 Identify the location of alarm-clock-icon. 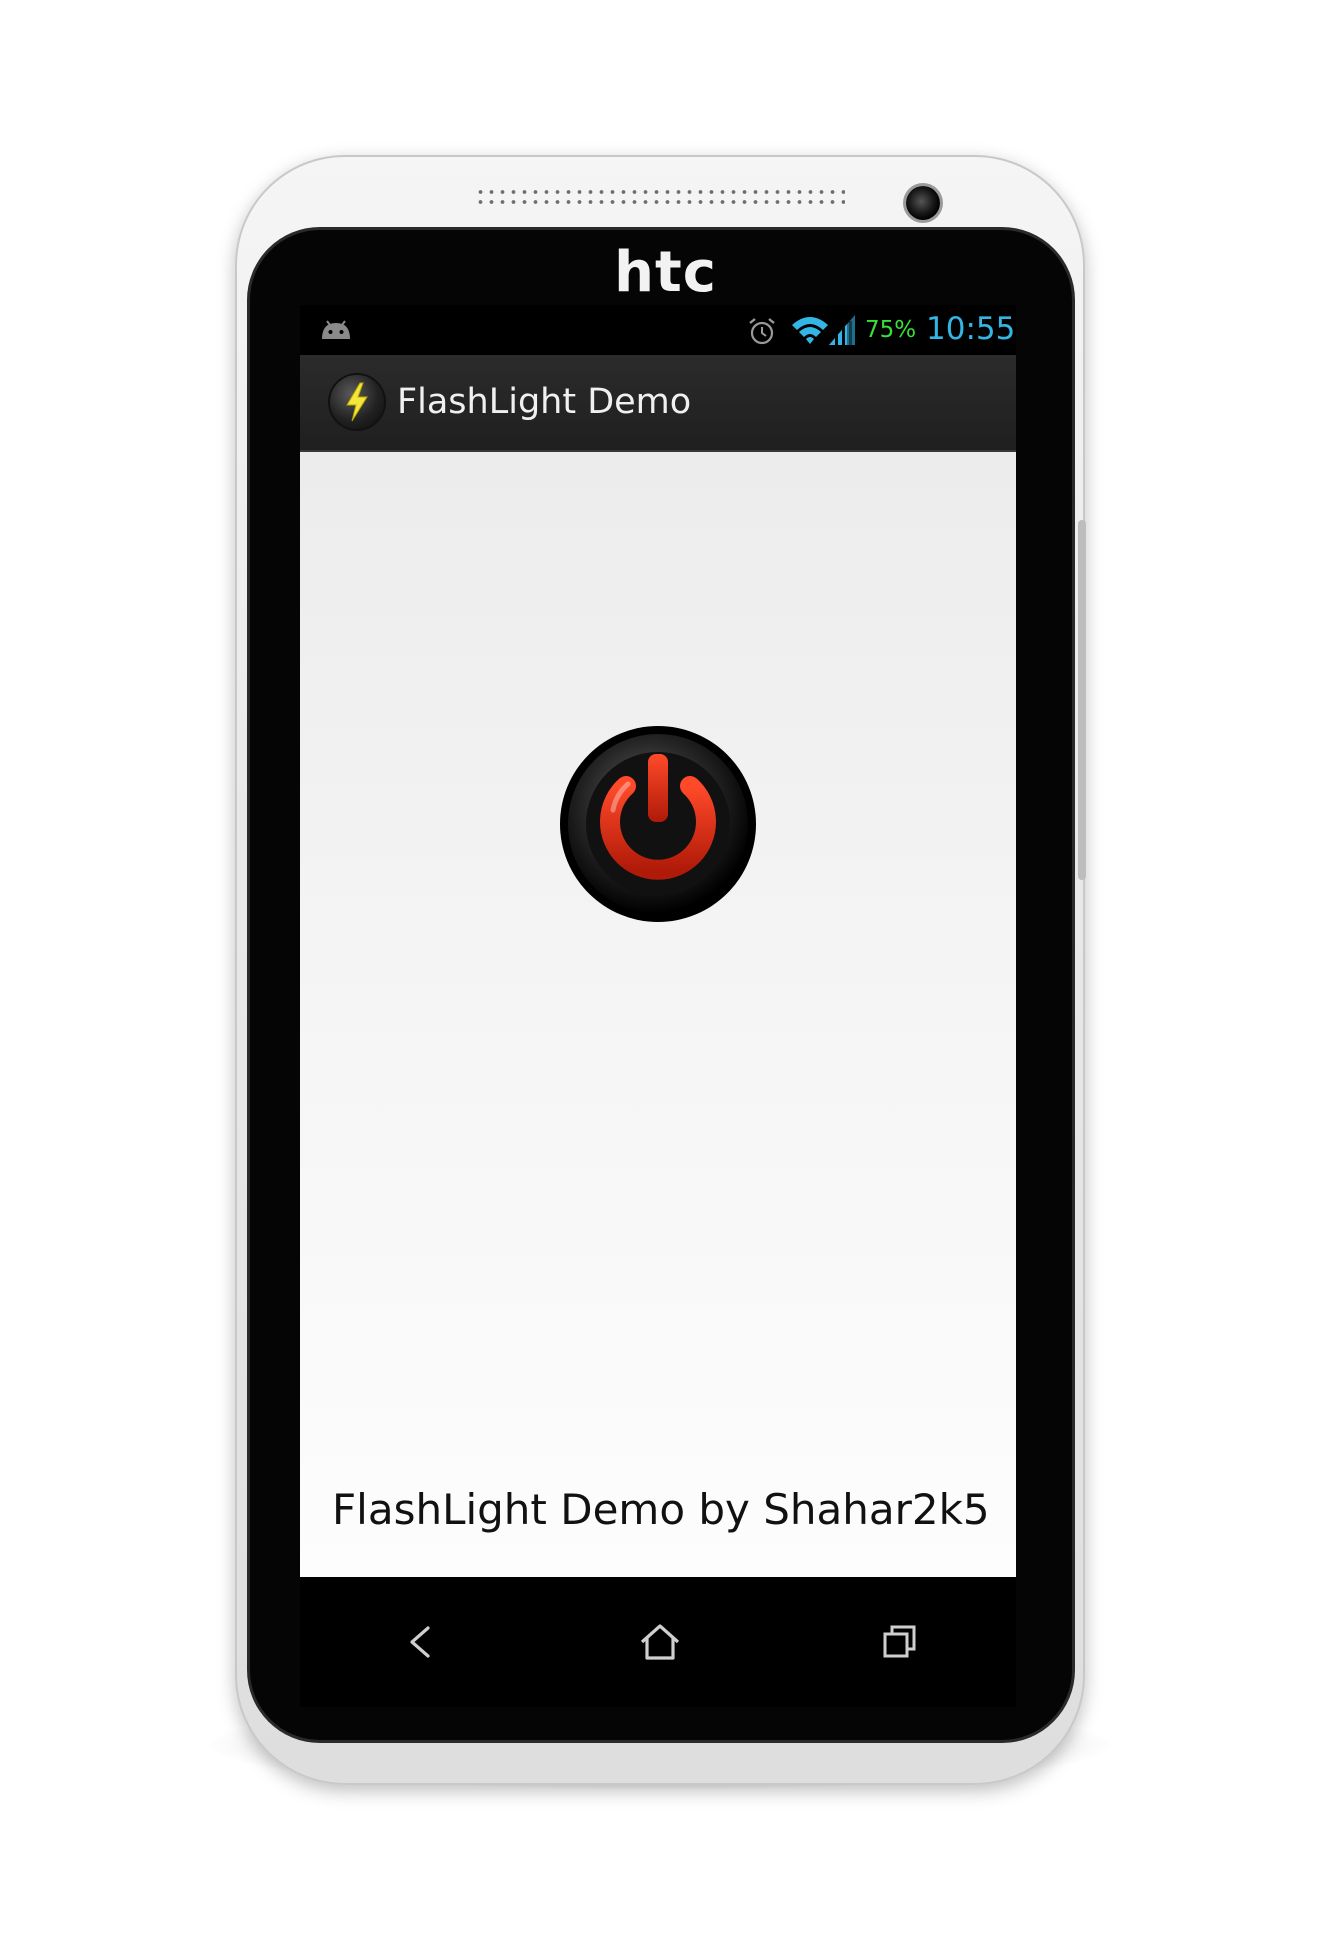
(762, 331).